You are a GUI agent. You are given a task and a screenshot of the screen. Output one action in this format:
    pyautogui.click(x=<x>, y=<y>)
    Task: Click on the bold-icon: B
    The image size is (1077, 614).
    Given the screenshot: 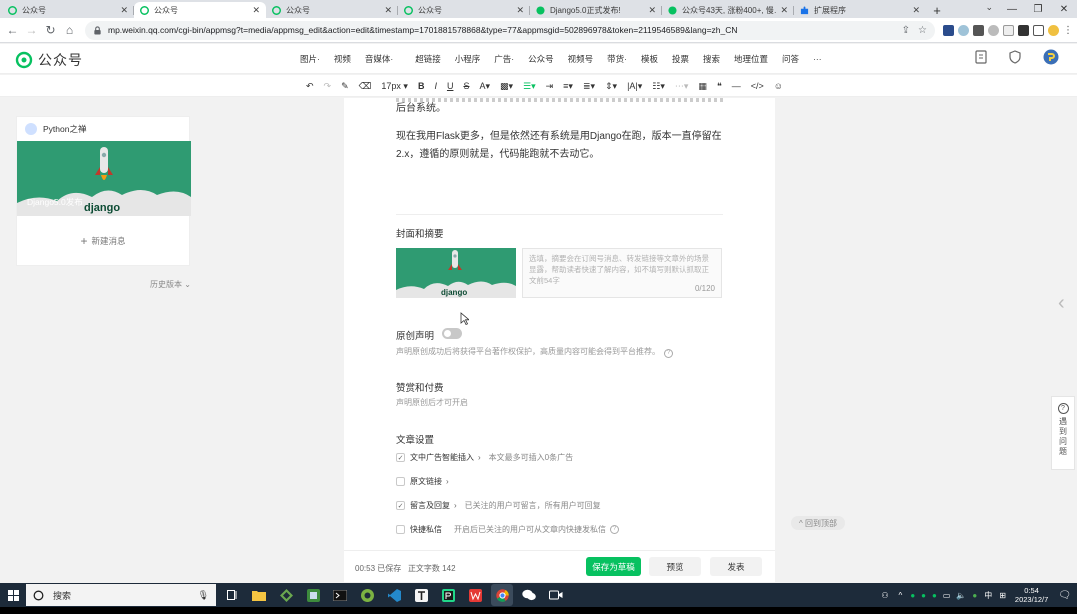 What is the action you would take?
    pyautogui.click(x=421, y=86)
    